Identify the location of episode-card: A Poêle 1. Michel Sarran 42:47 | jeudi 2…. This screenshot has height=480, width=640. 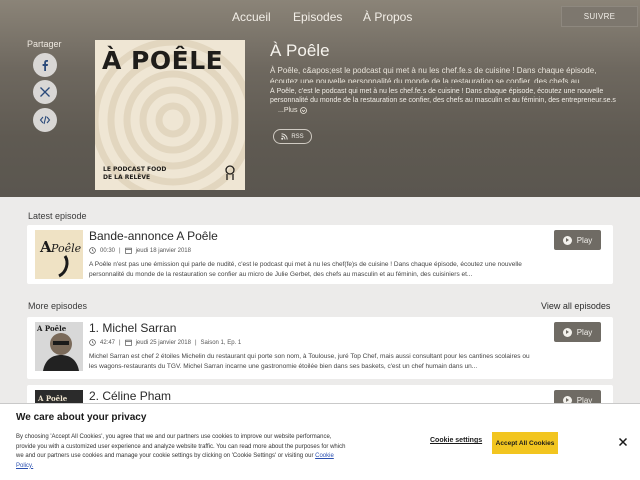
(320, 348).